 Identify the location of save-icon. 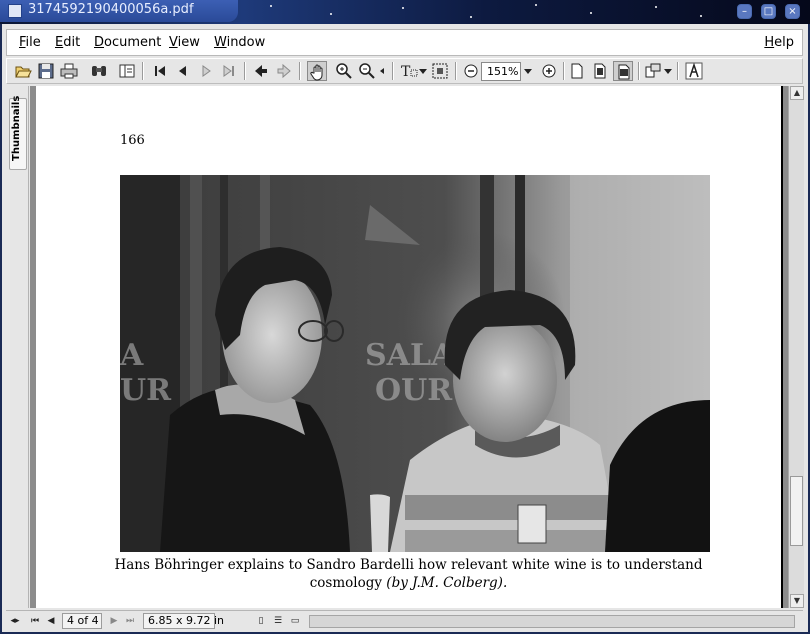
(46, 71).